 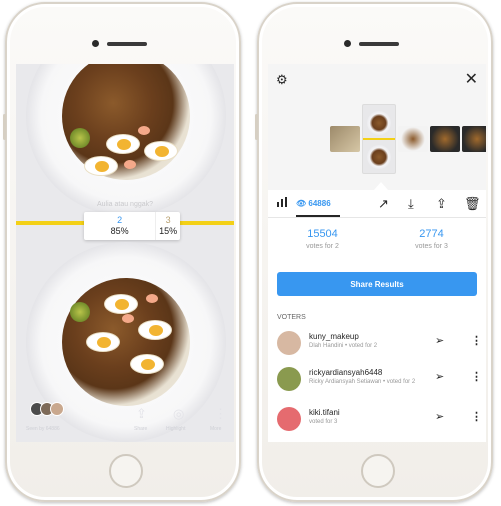 I want to click on food-plate-top, so click(x=126, y=140).